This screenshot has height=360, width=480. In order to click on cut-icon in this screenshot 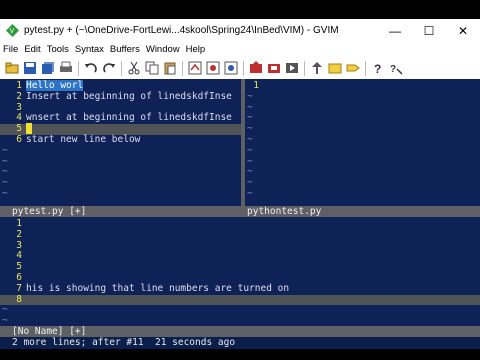, I will do `click(134, 68)`.